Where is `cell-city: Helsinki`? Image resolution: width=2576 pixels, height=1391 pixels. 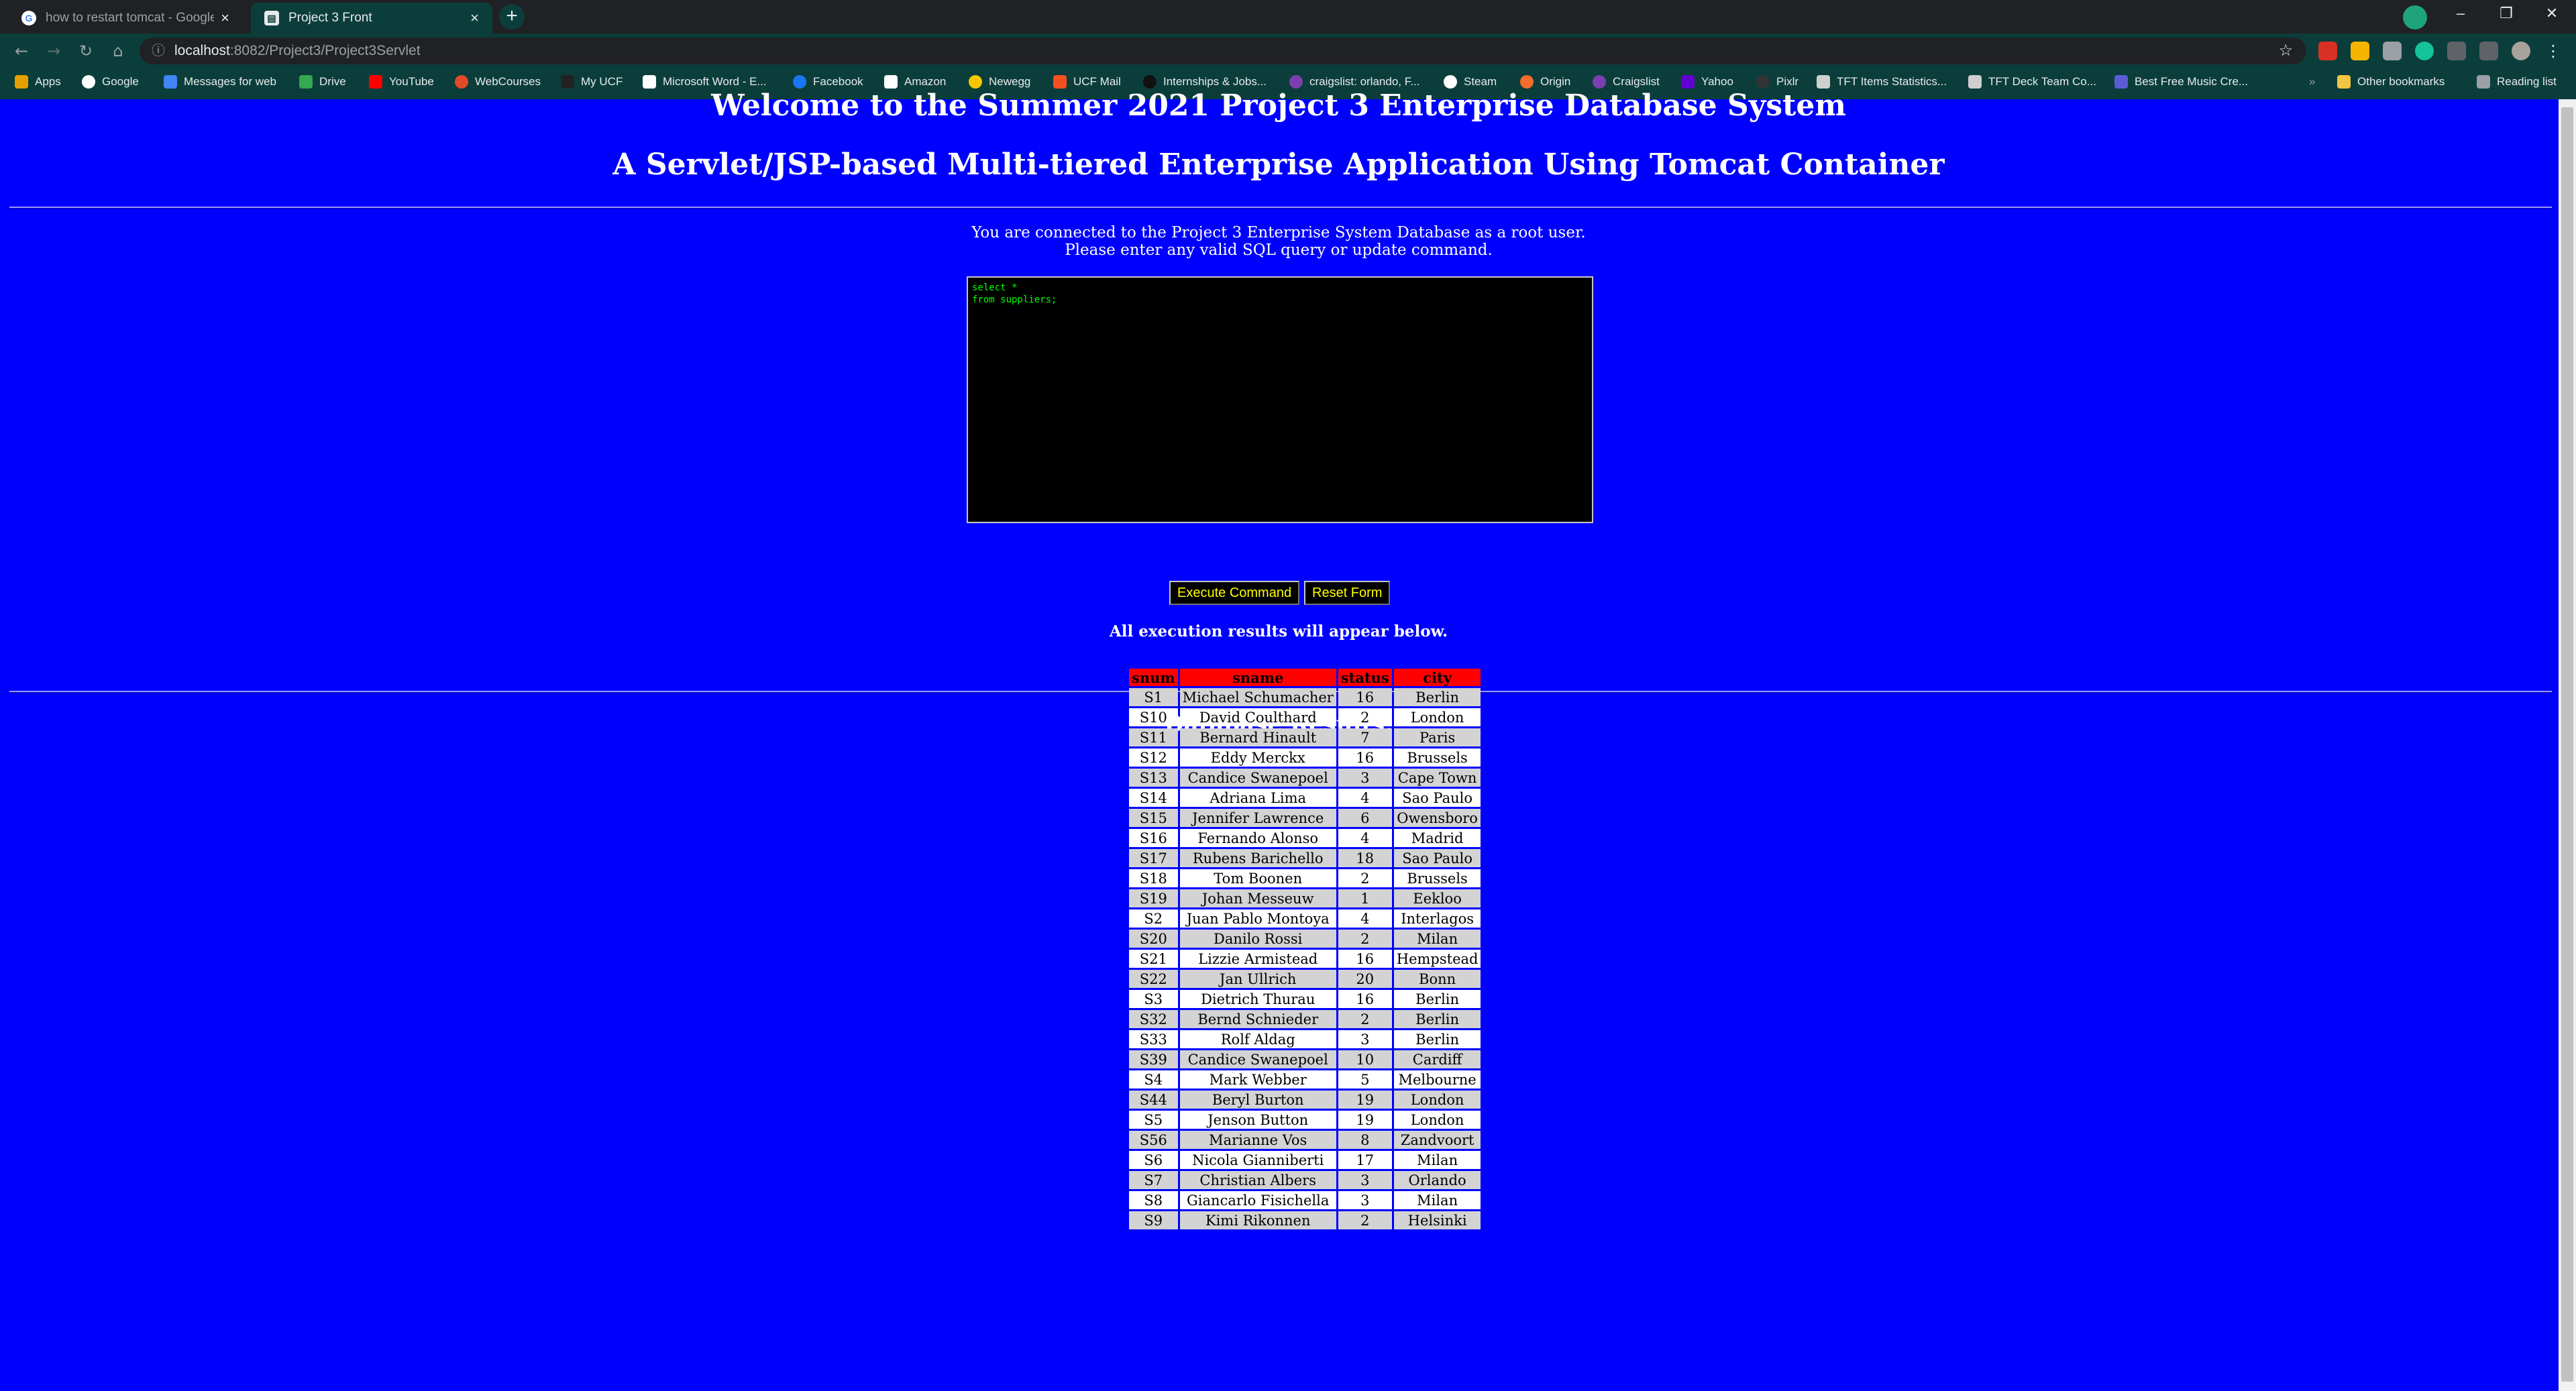
cell-city: Helsinki is located at coordinates (1437, 1220).